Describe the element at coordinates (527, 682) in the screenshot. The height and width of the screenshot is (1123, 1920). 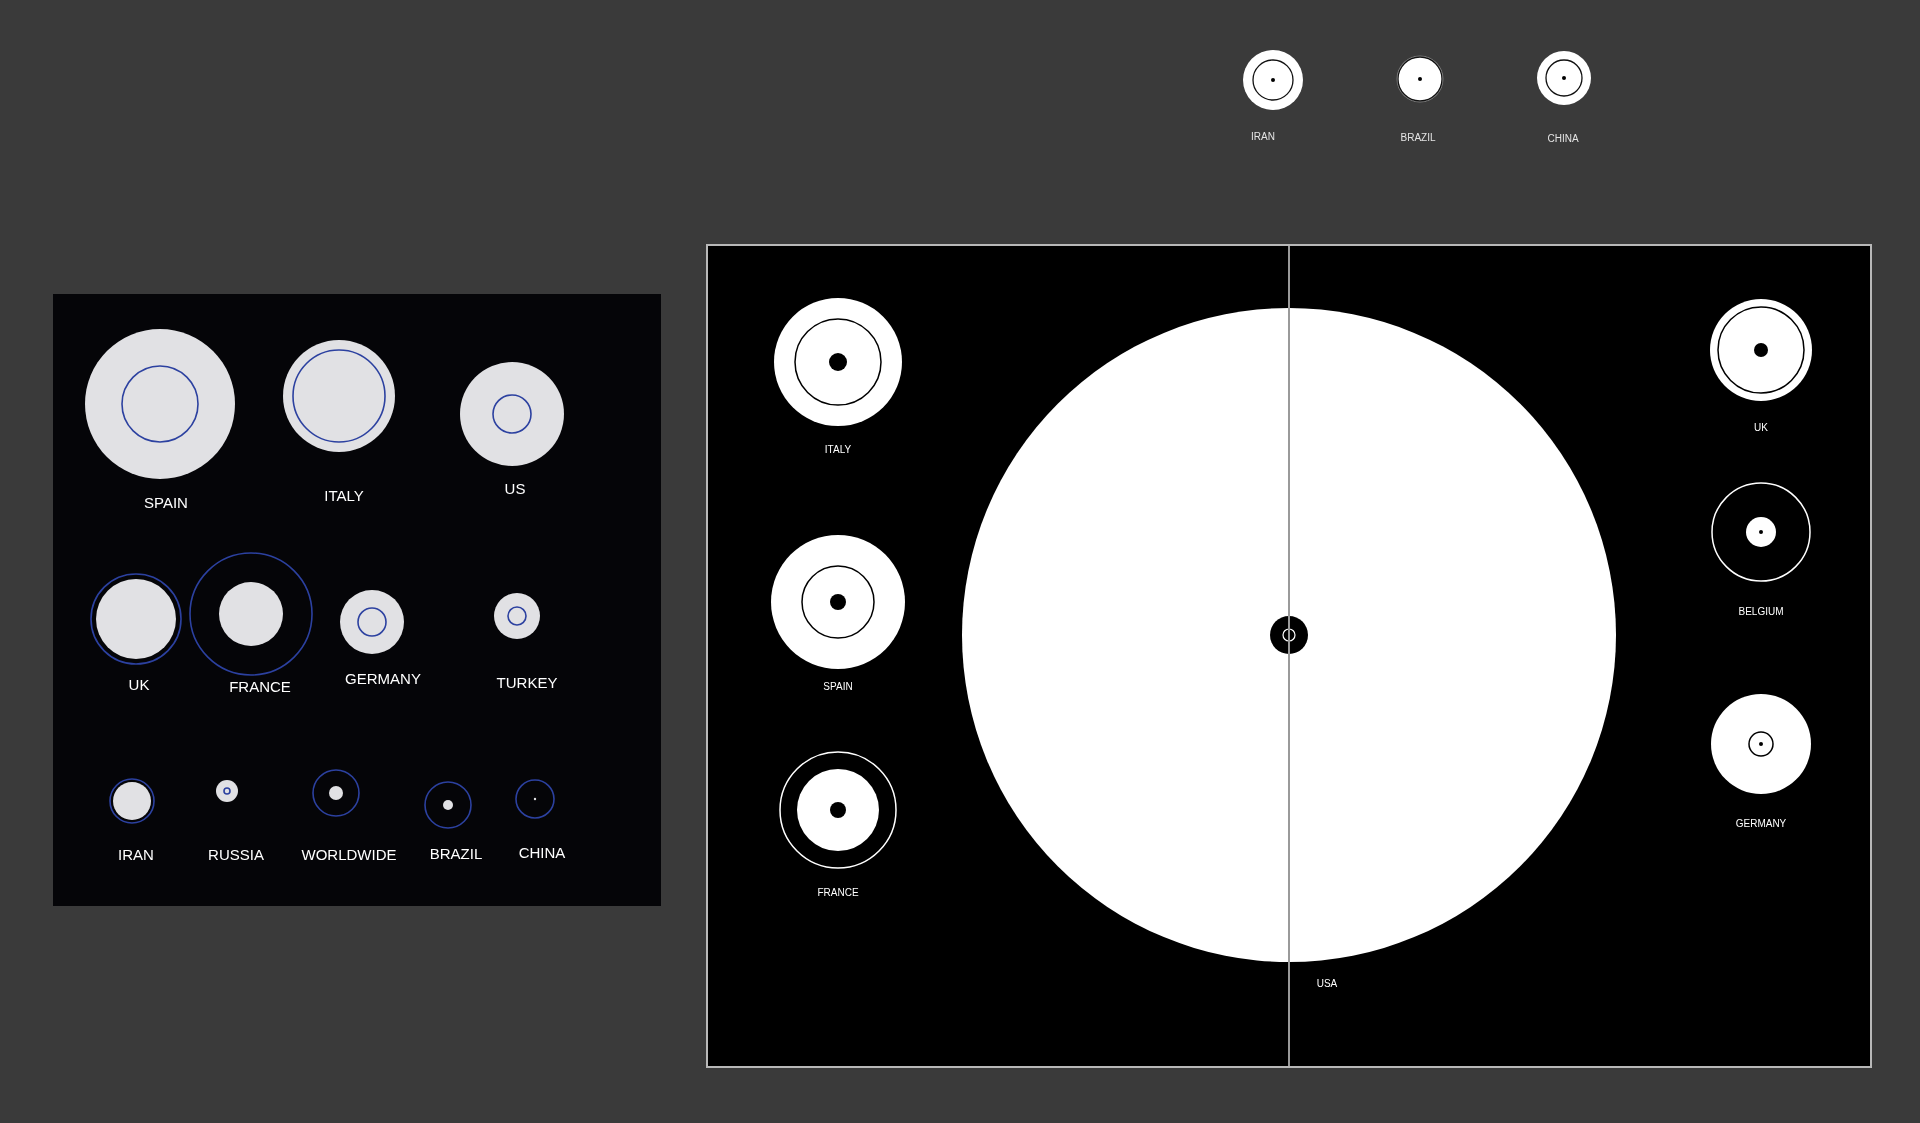
I see `country-label: TURKEY` at that location.